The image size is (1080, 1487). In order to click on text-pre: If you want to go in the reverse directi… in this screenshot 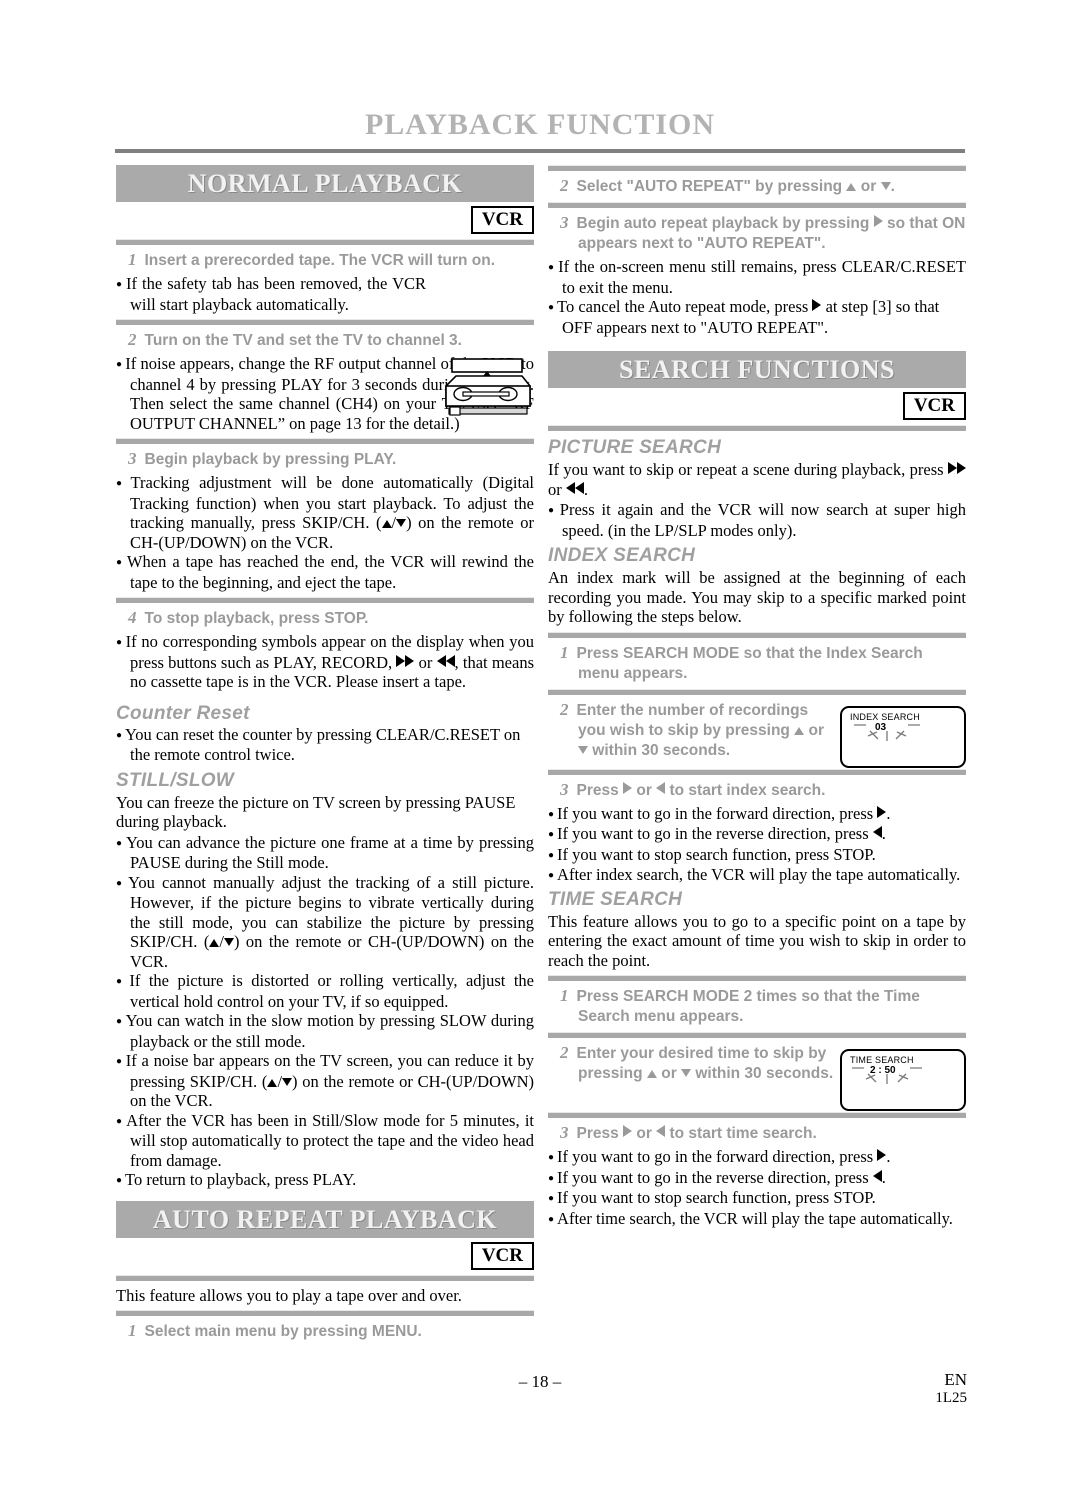, I will do `click(715, 1177)`.